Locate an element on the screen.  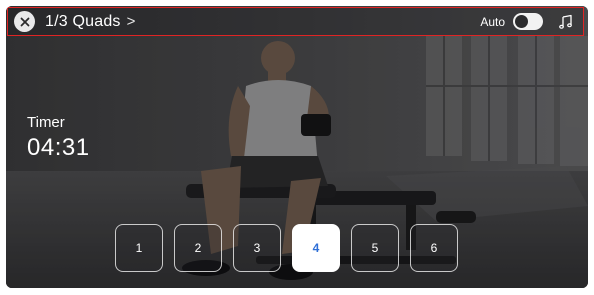
exercise-title: 1/3 Quads is located at coordinates (83, 21).